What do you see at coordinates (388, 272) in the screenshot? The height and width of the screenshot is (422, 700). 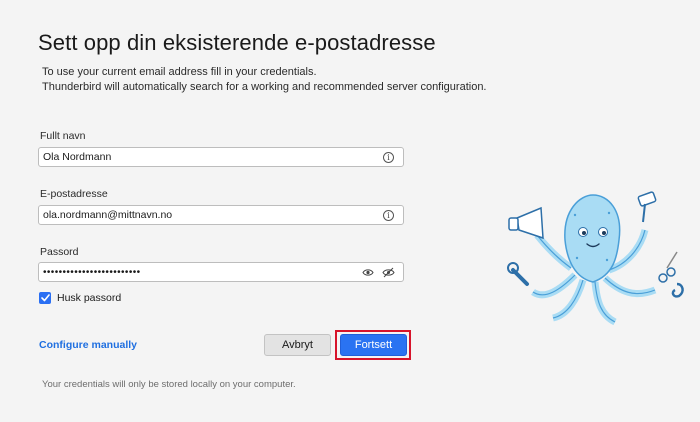 I see `eye-slash-icon` at bounding box center [388, 272].